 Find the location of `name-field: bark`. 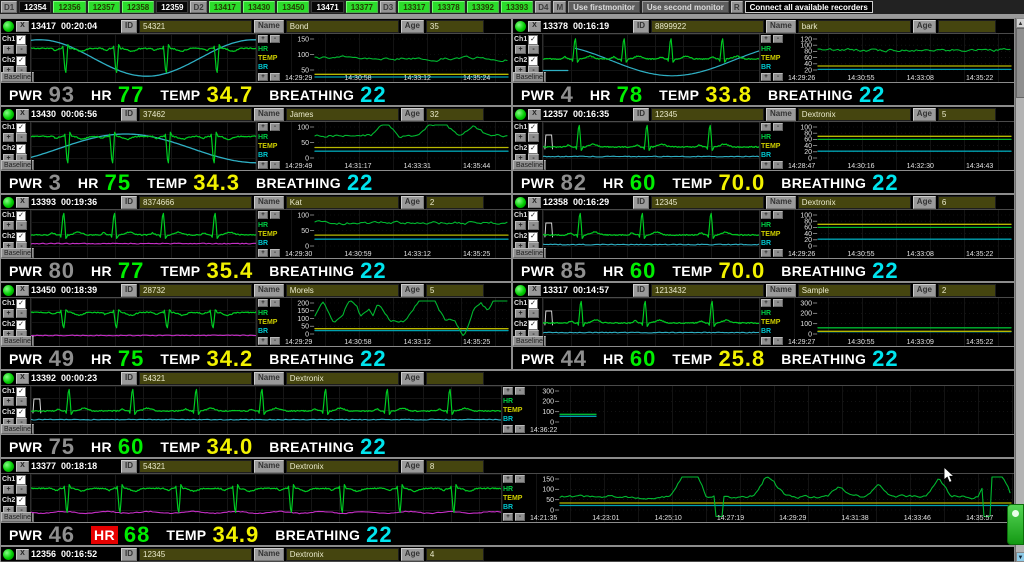

name-field: bark is located at coordinates (854, 26).